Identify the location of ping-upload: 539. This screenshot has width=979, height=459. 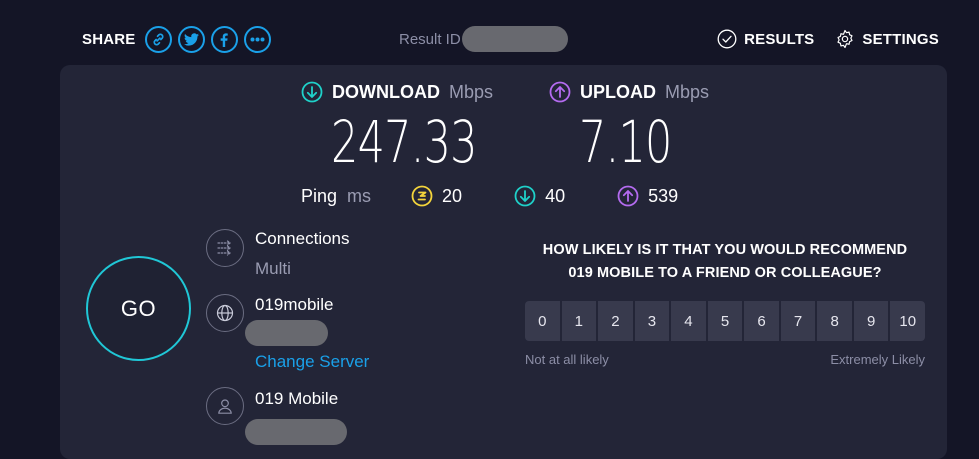
(647, 196).